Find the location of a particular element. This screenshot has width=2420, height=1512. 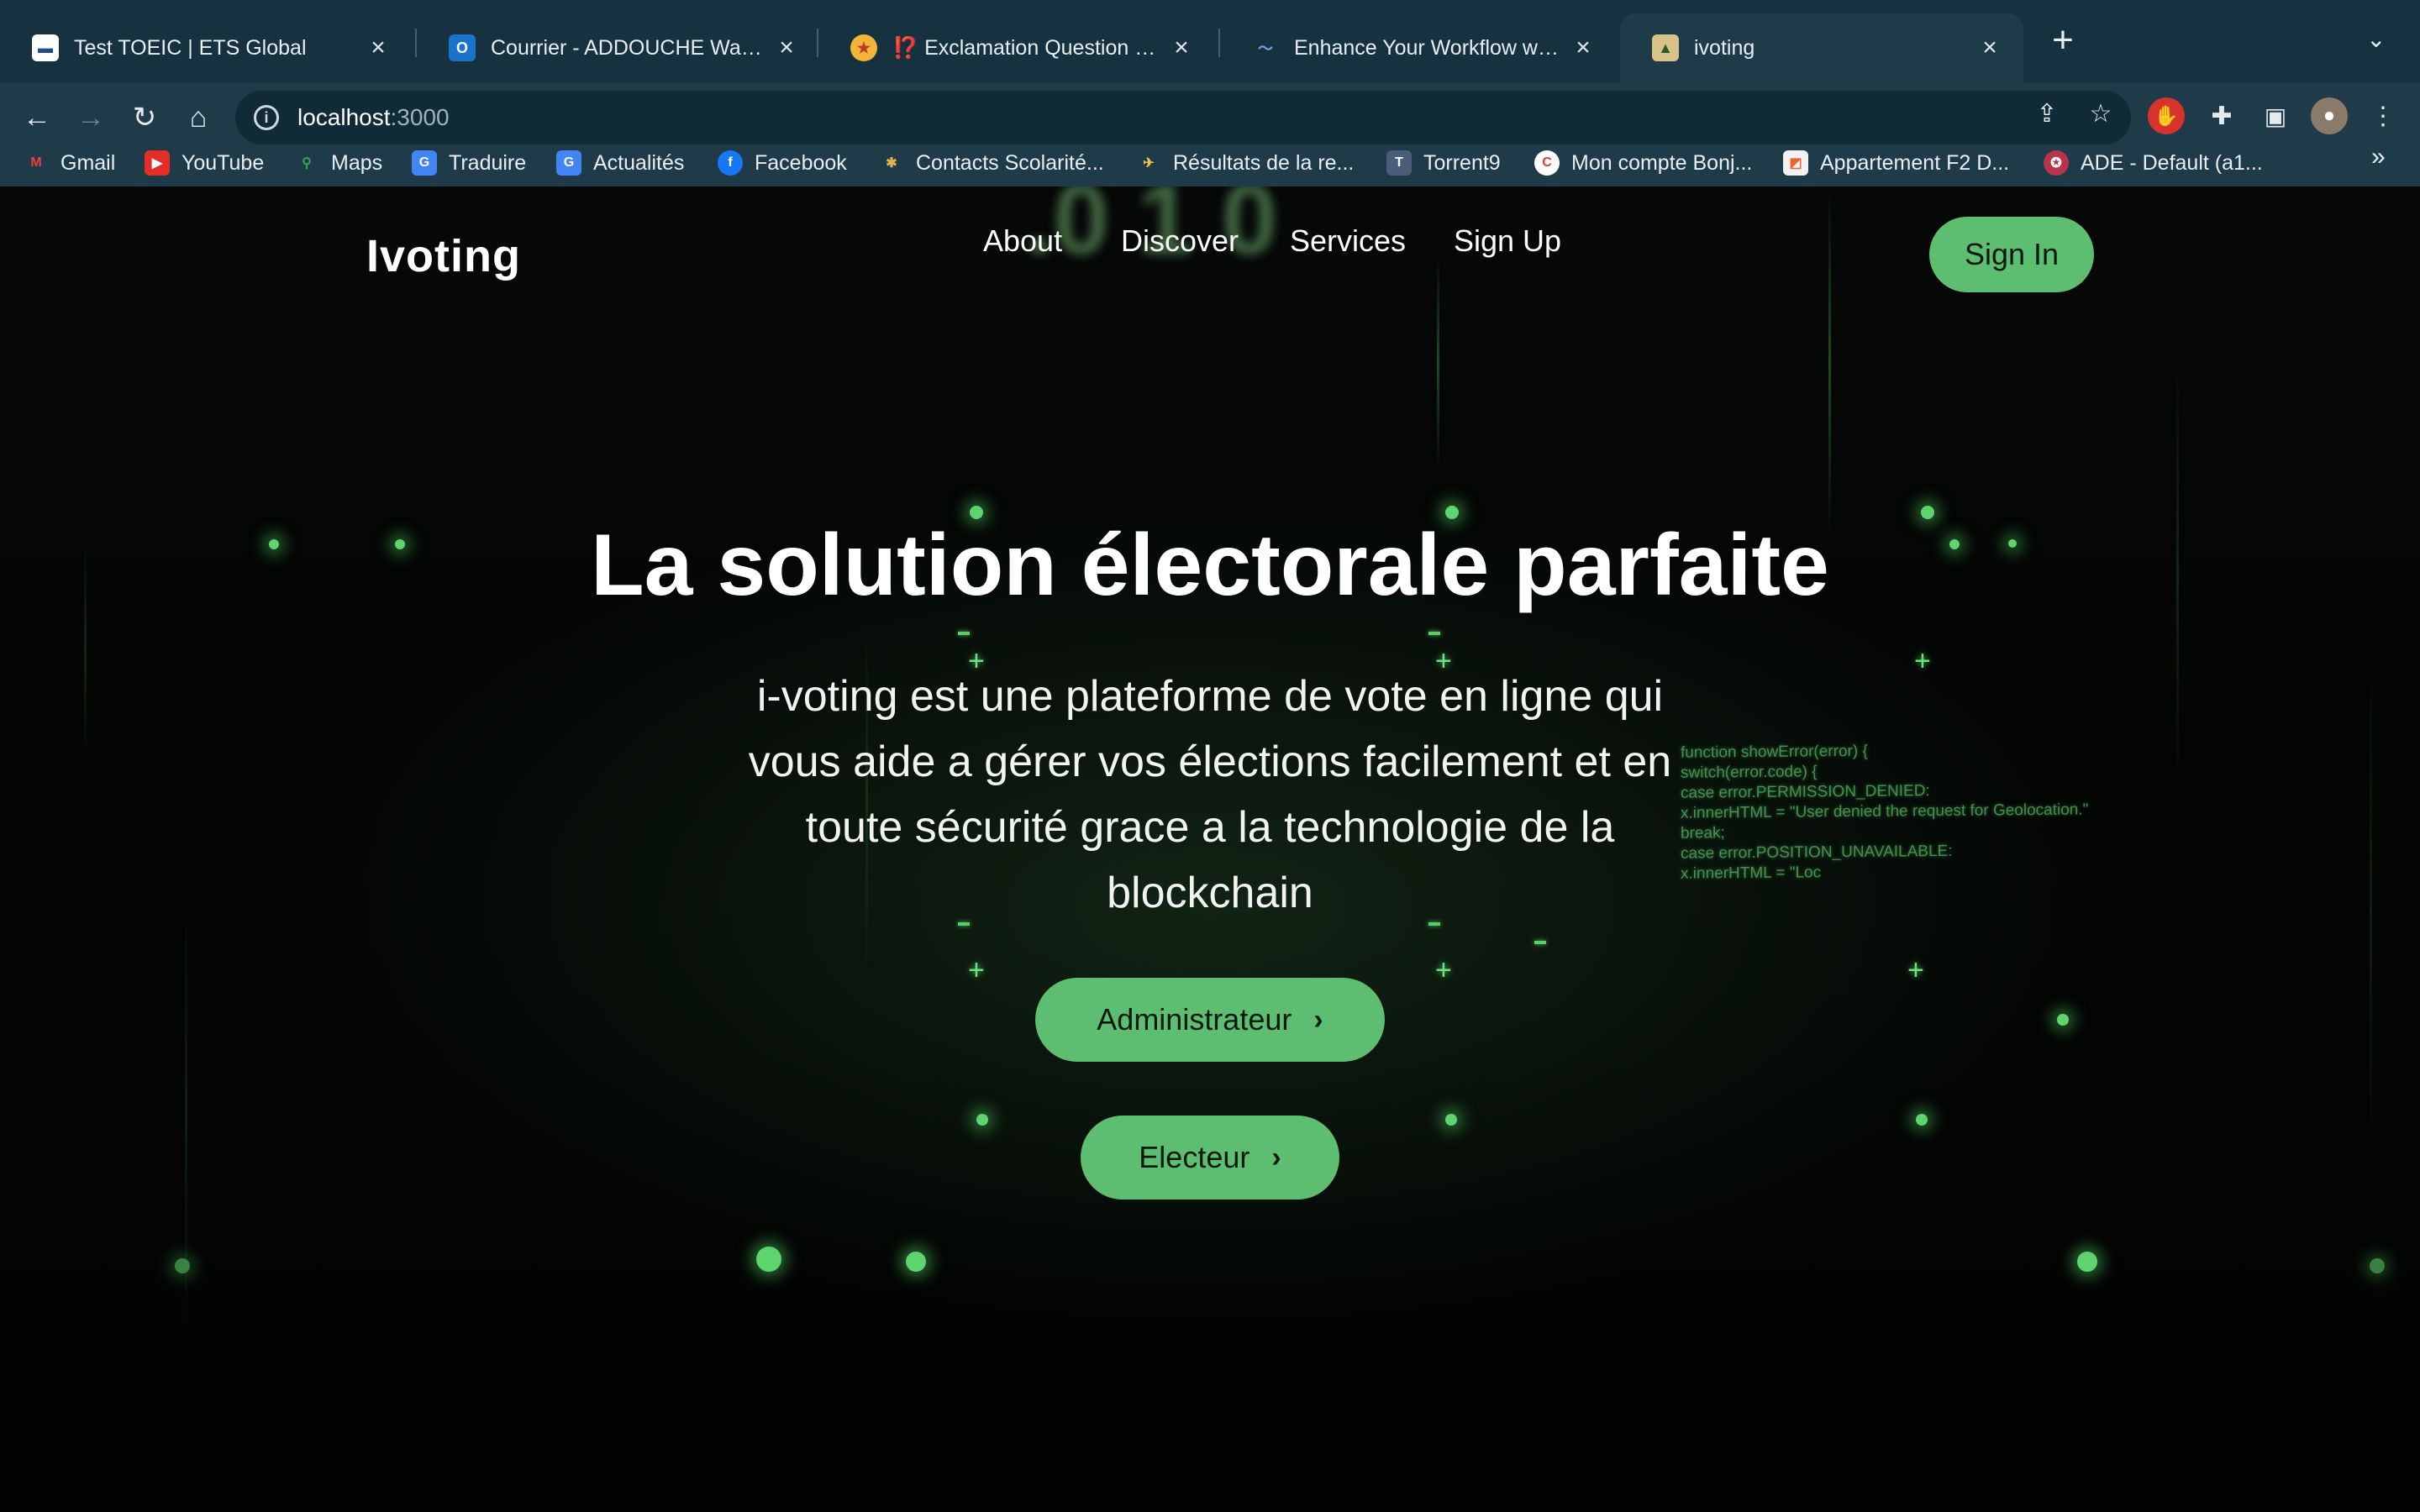

tab-title: Courrier - ADDOUCHE Walid - Outlook is located at coordinates (628, 47).